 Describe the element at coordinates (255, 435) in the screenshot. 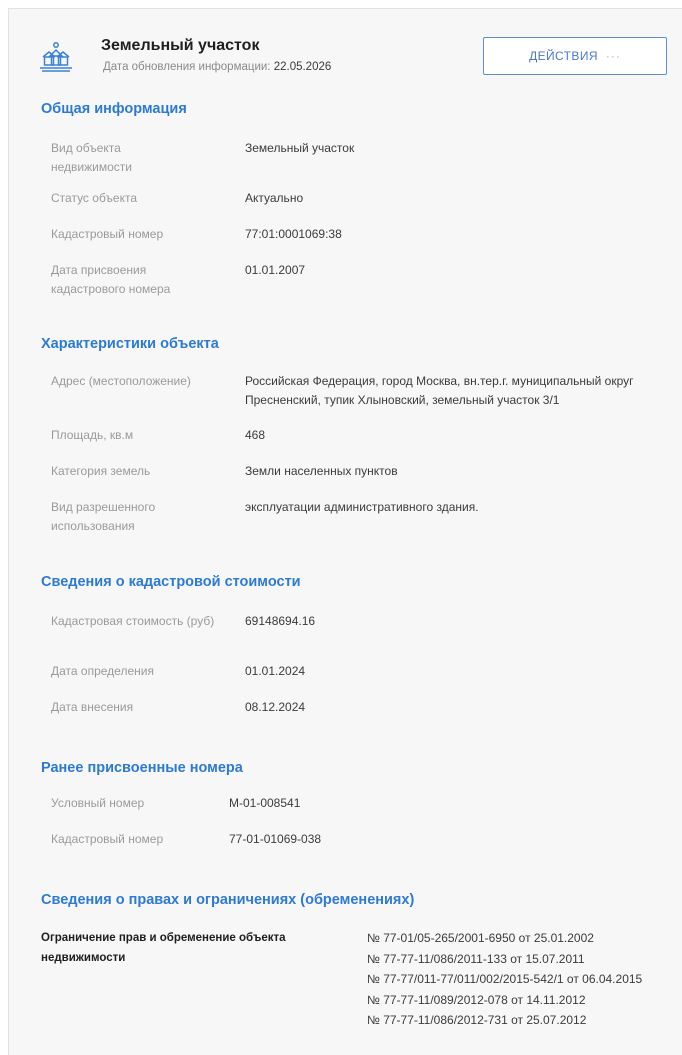

I see `row-value: 468` at that location.